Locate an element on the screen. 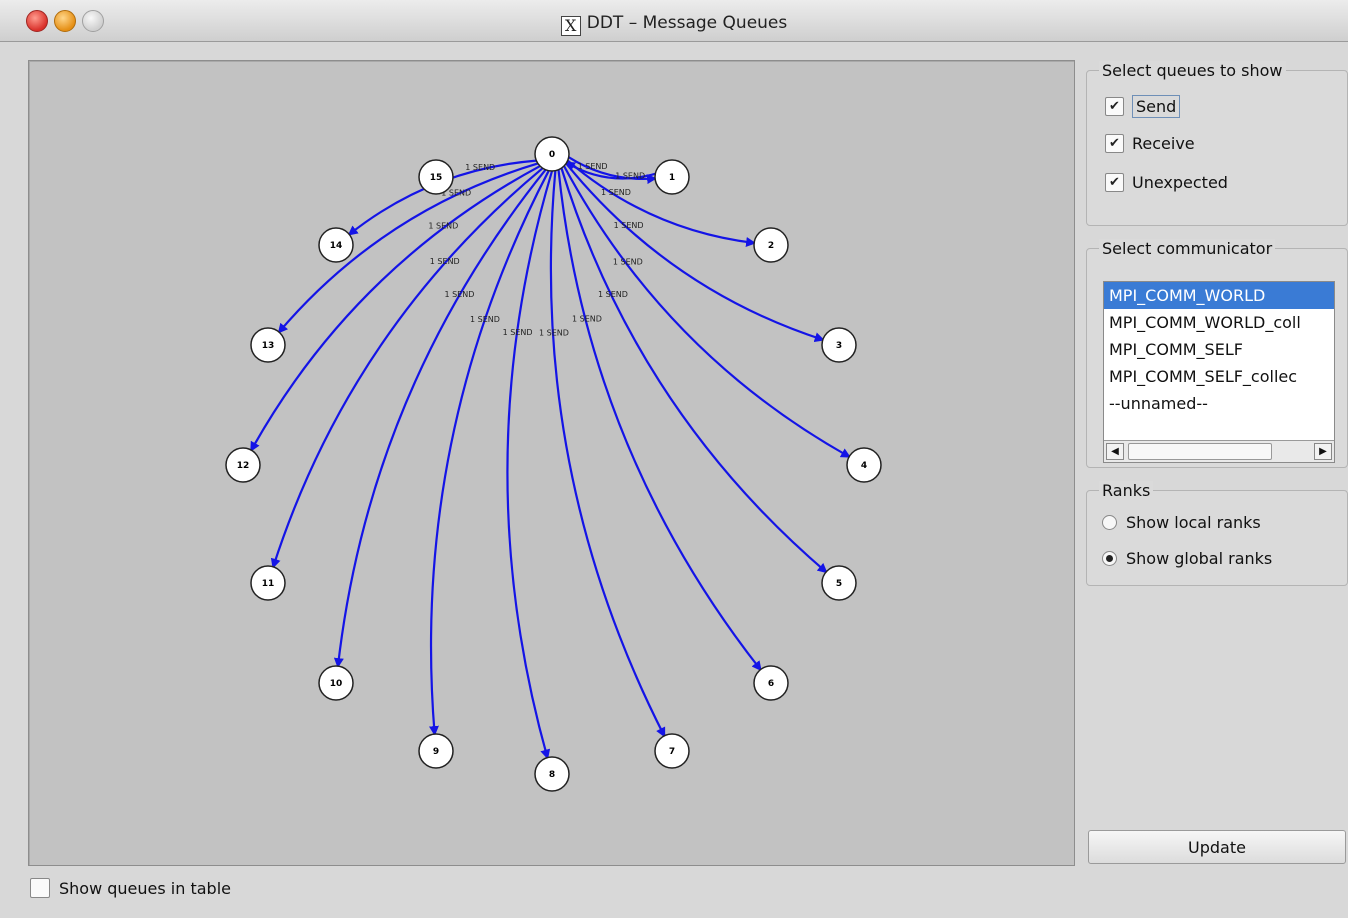  radio-selected-dot is located at coordinates (1109, 558).